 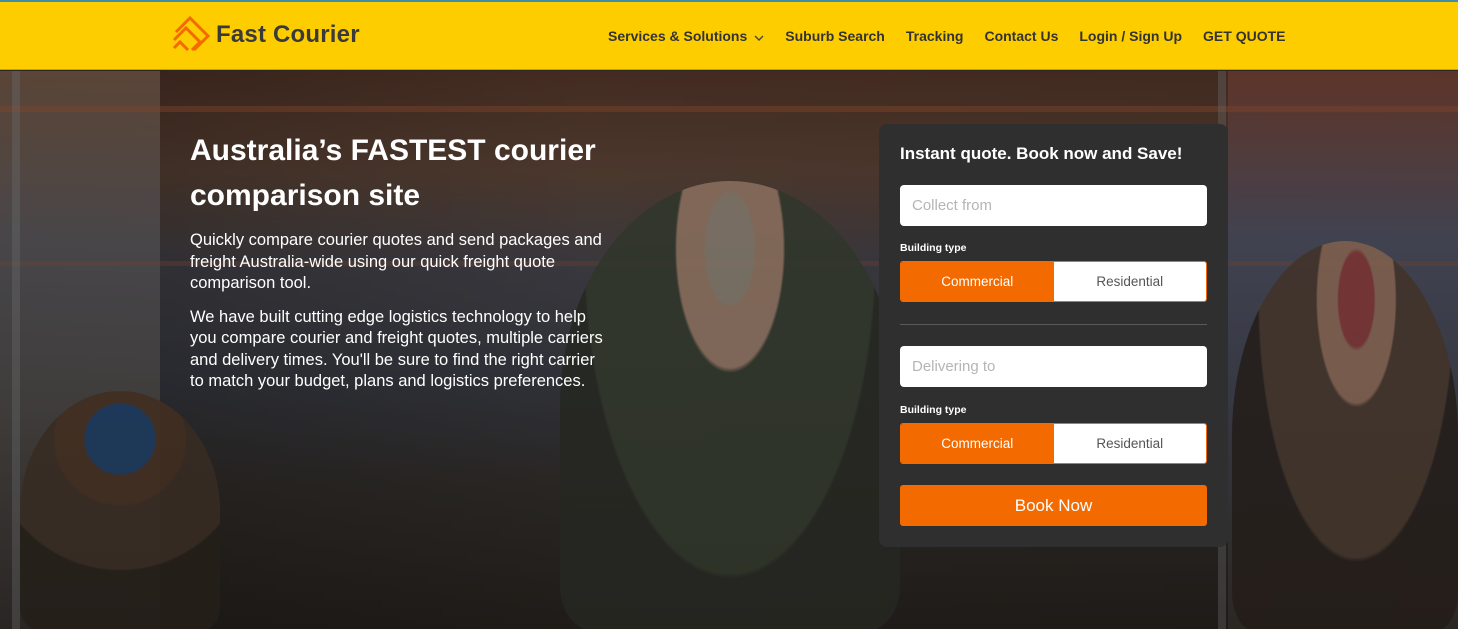 What do you see at coordinates (933, 248) in the screenshot?
I see `collect-building-type-label: Building type` at bounding box center [933, 248].